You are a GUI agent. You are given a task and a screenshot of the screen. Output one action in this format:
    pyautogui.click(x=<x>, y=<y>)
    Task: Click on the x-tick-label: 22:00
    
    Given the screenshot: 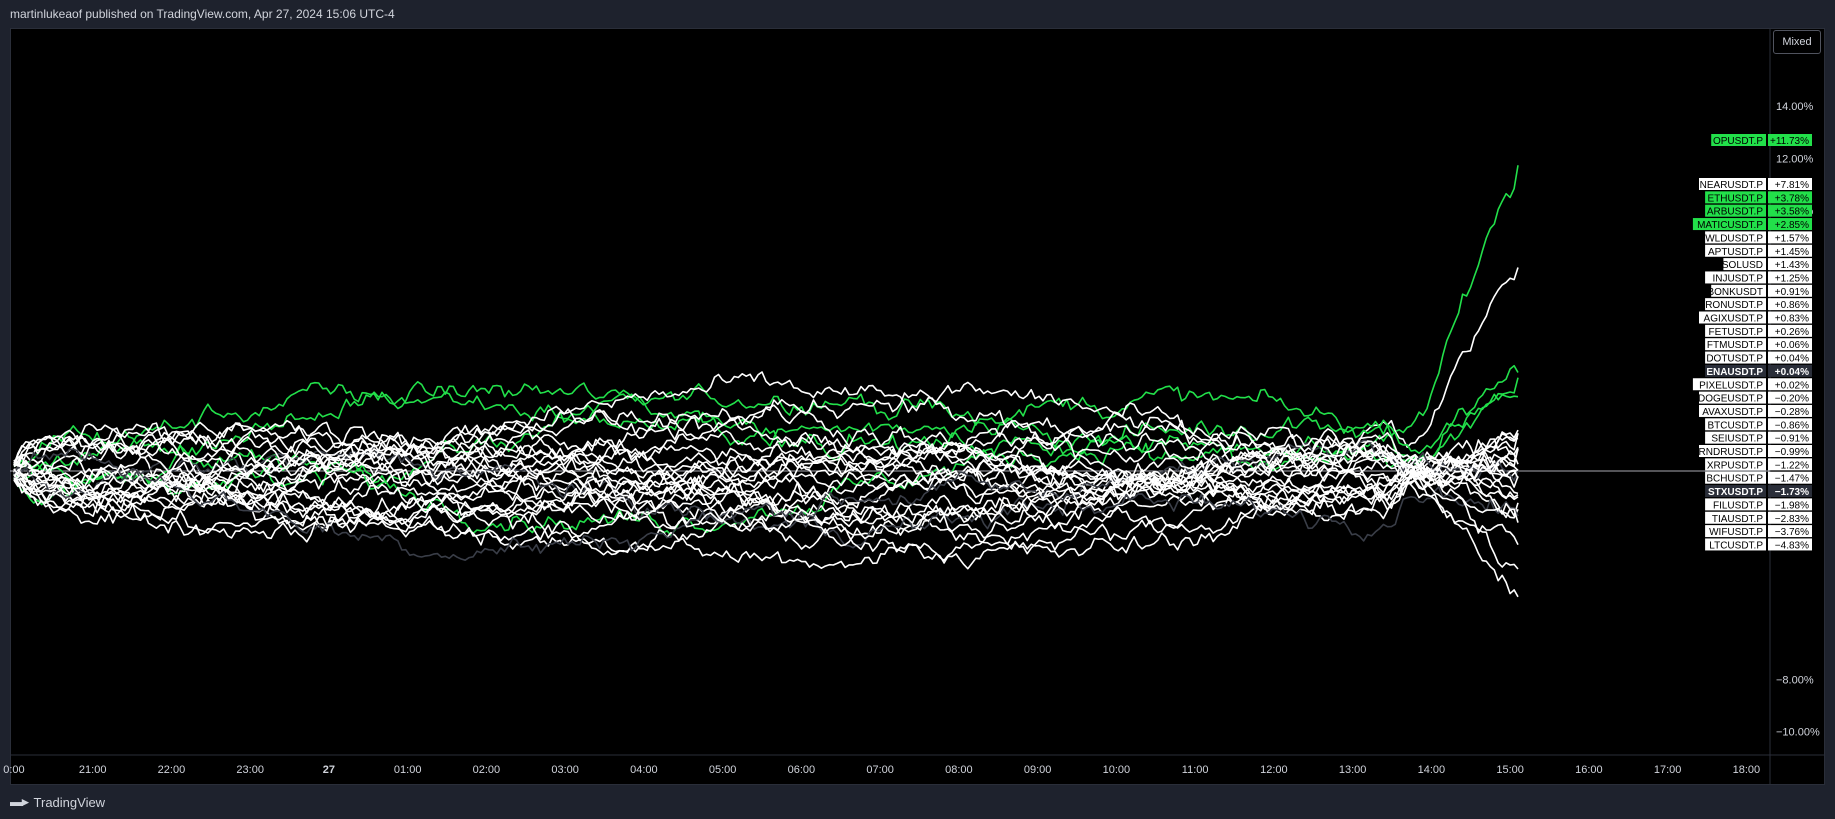 What is the action you would take?
    pyautogui.click(x=172, y=770)
    